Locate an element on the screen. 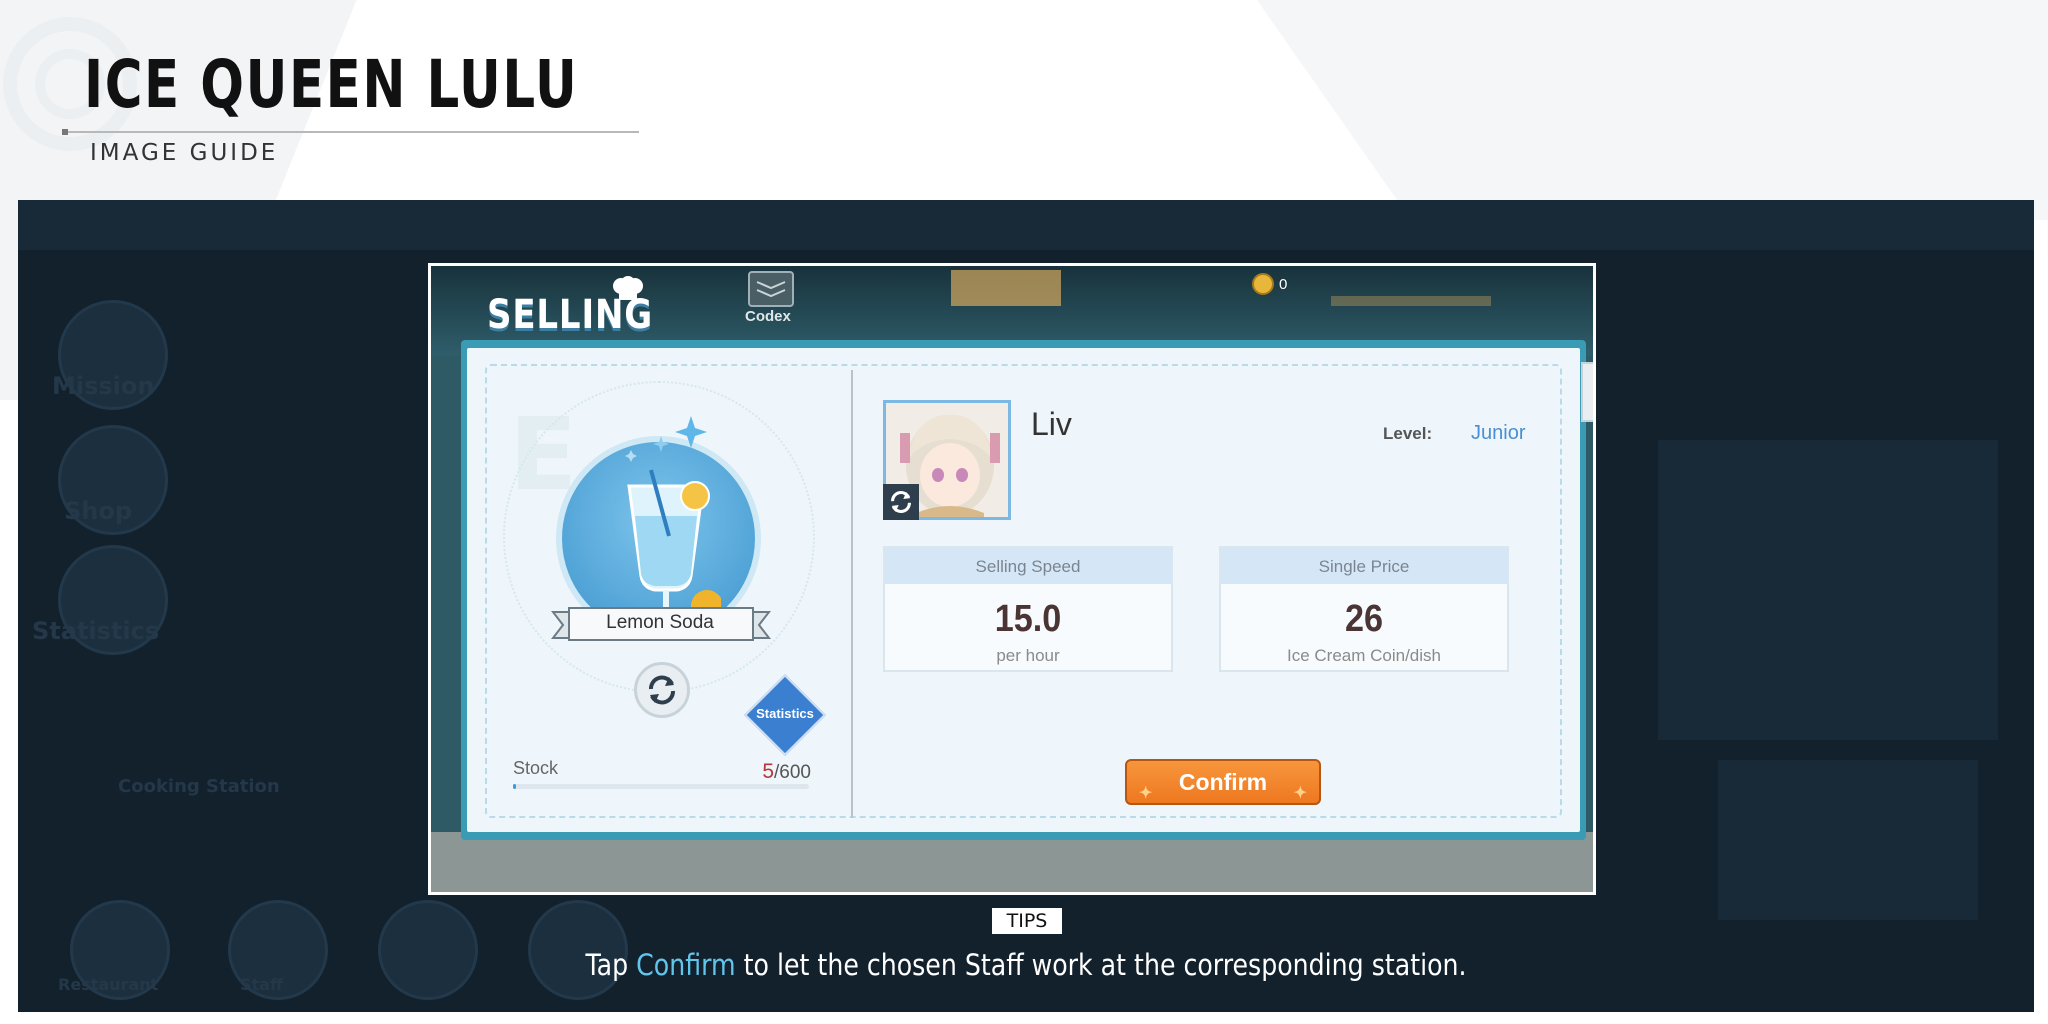 This screenshot has height=1024, width=2048. bg-shop-label: Shop is located at coordinates (98, 511).